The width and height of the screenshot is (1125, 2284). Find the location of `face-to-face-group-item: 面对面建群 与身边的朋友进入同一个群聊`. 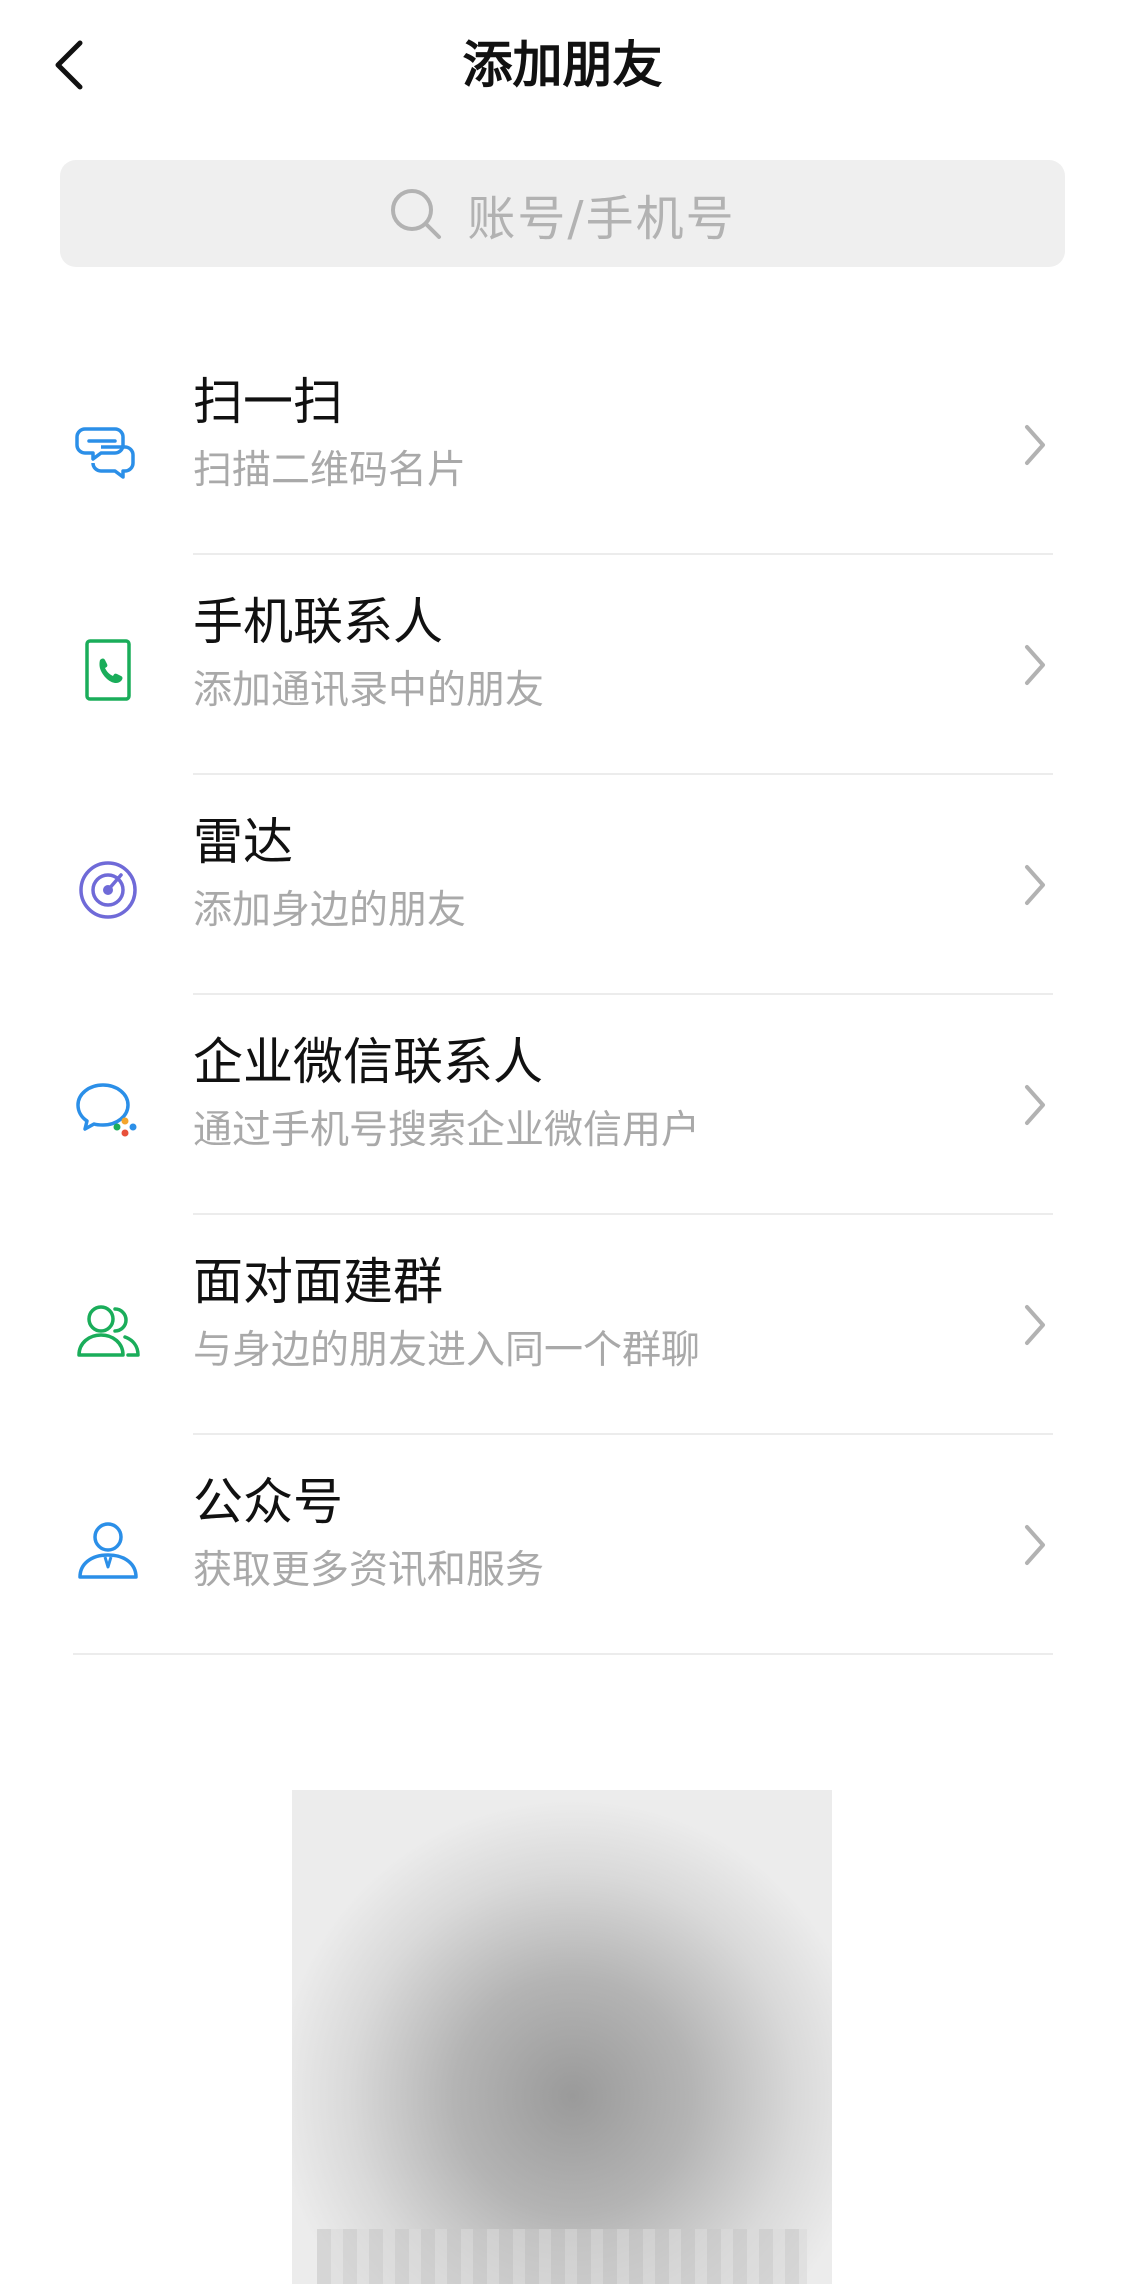

face-to-face-group-item: 面对面建群 与身边的朋友进入同一个群聊 is located at coordinates (562, 1325).